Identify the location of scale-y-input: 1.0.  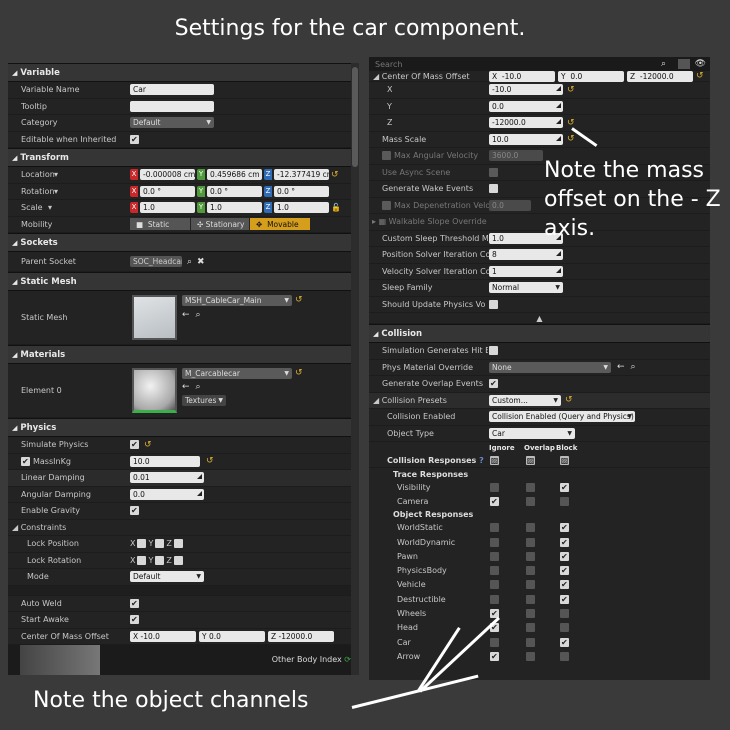
(234, 208).